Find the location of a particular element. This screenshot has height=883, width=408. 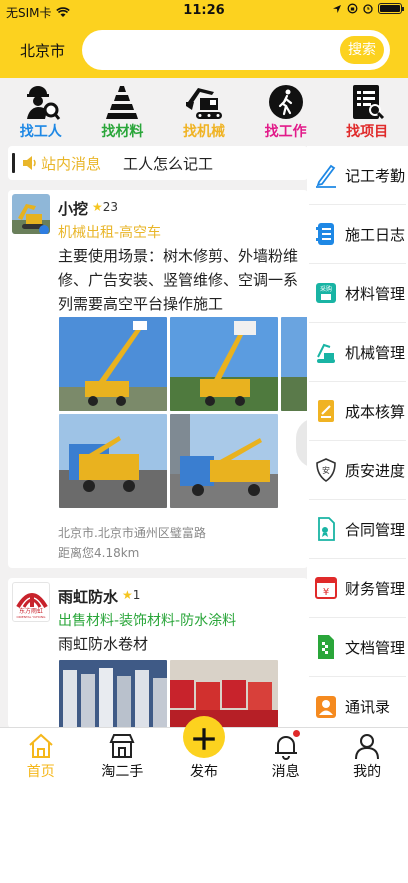

city-selector: 北京市 is located at coordinates (42, 50).